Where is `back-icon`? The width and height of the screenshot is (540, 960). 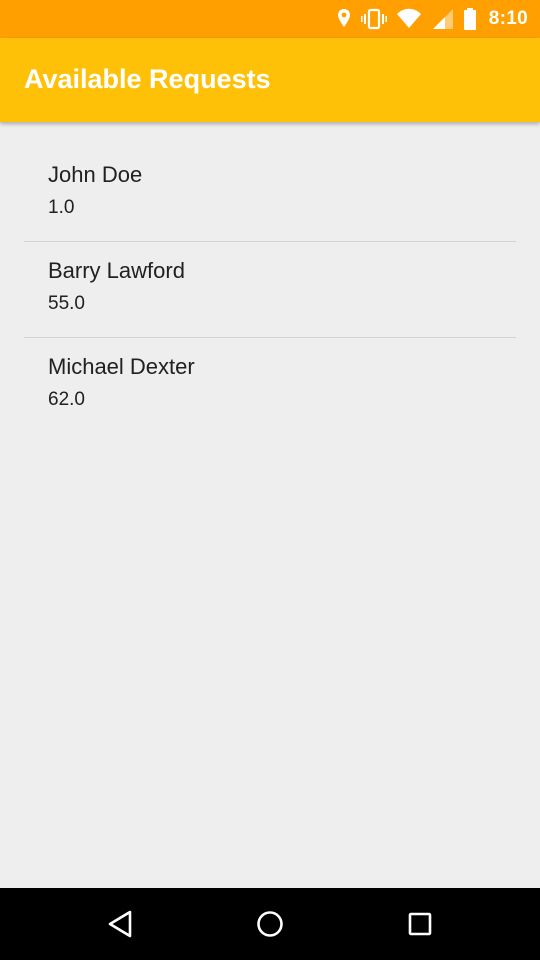
back-icon is located at coordinates (120, 924).